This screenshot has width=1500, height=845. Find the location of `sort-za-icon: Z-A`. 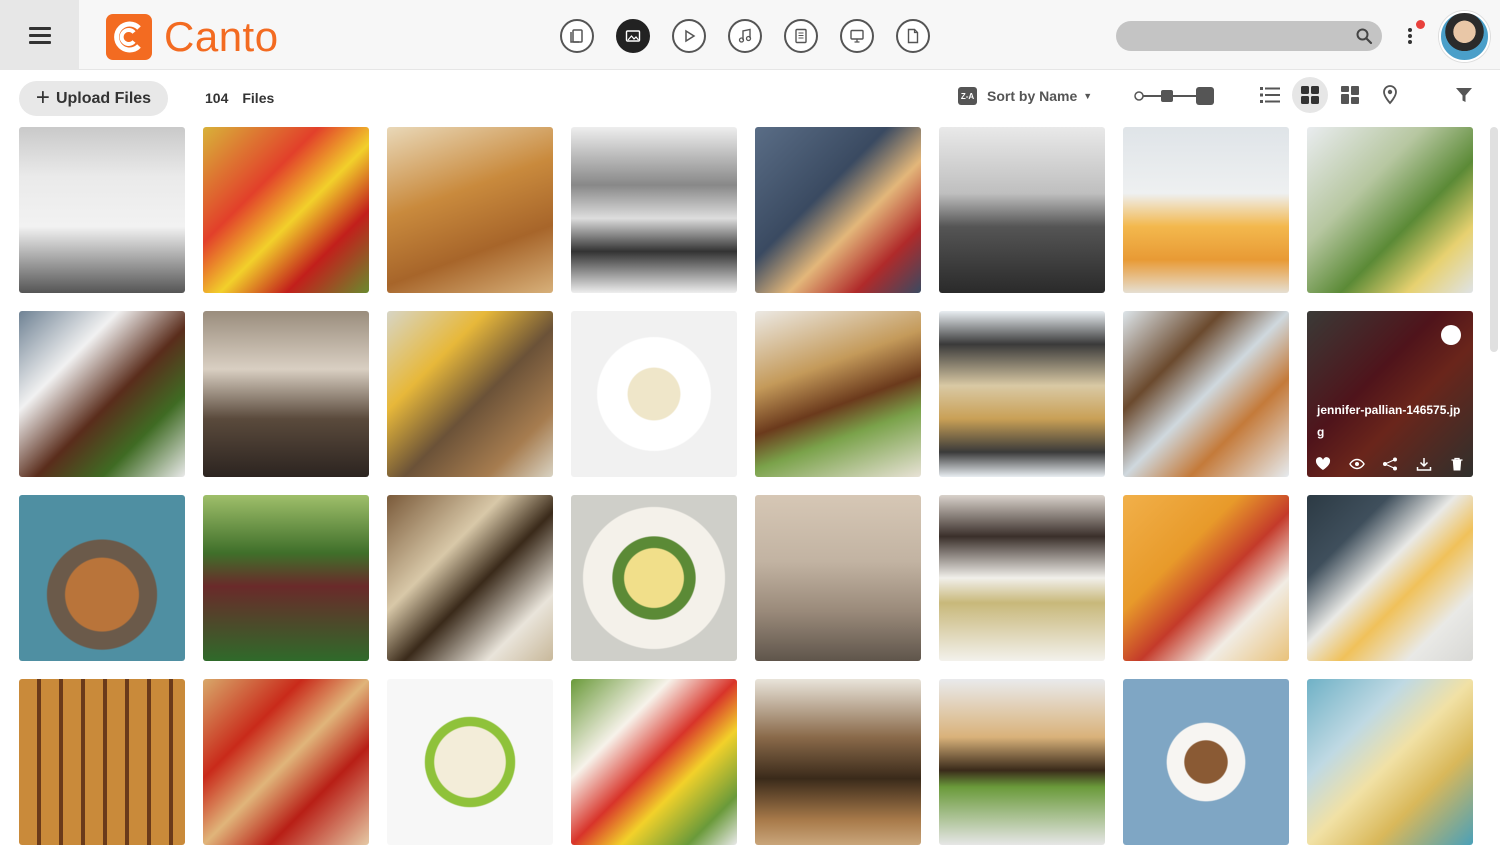

sort-za-icon: Z-A is located at coordinates (967, 96).